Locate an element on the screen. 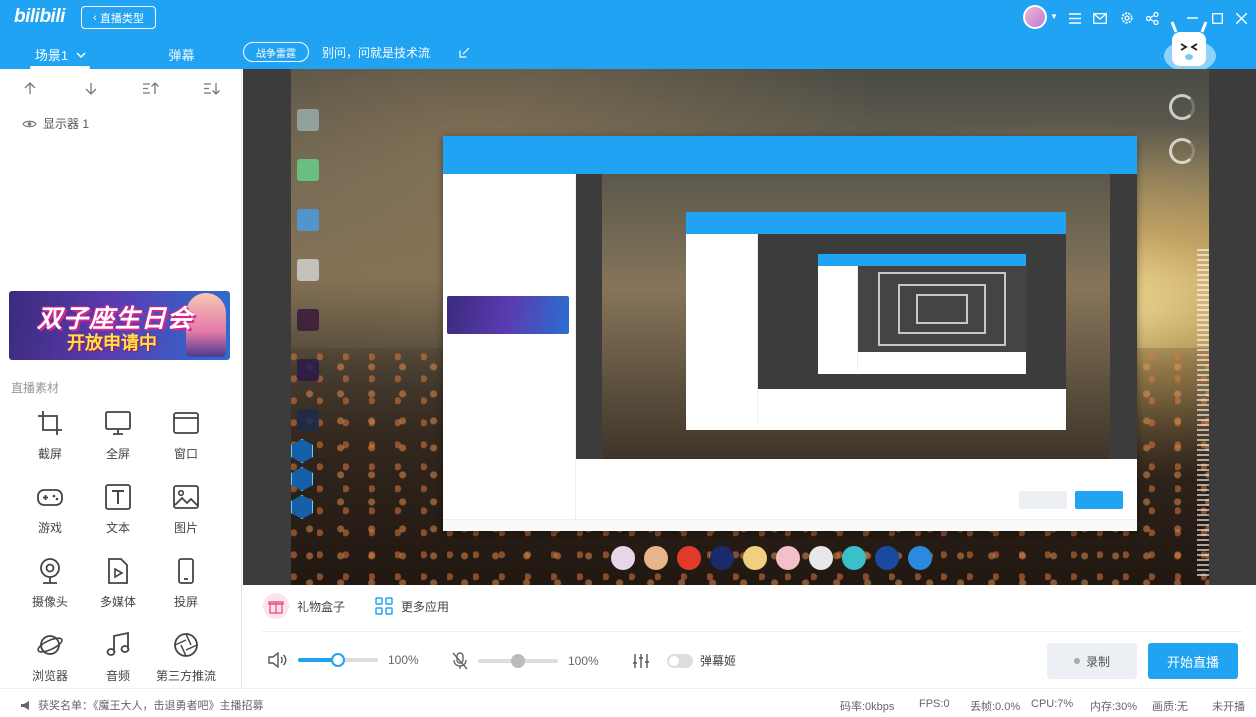  performance-widgets is located at coordinates (1184, 138).